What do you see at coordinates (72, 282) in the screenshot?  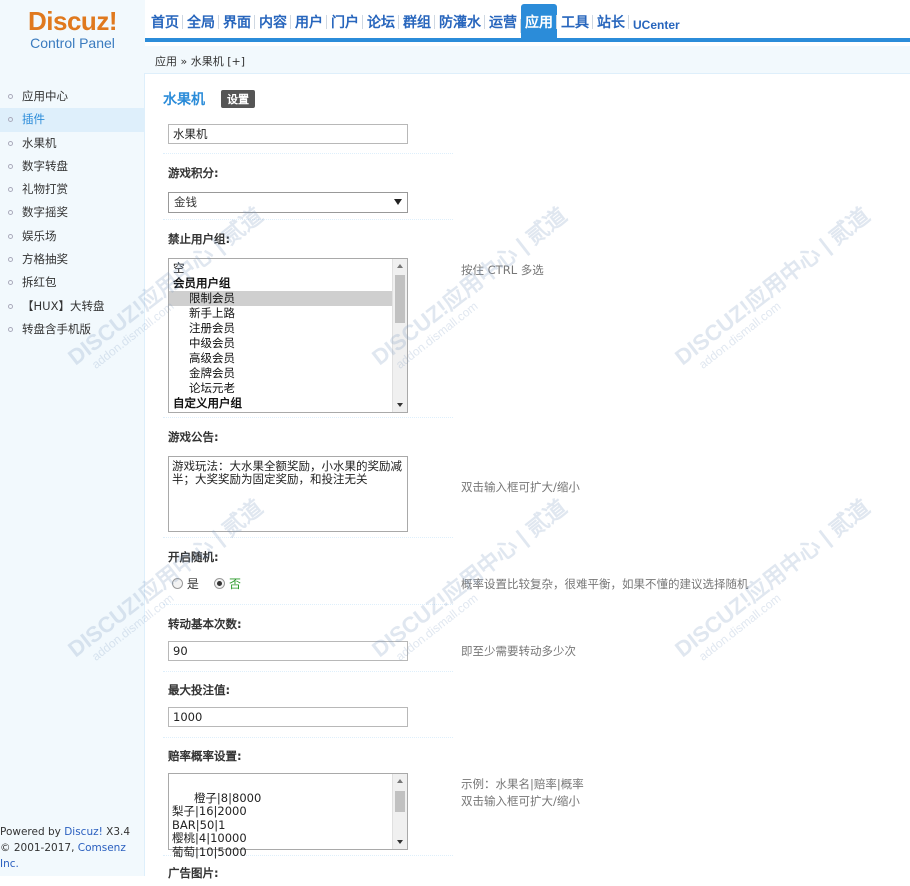 I see `sidebar-item-red-packet: 拆红包` at bounding box center [72, 282].